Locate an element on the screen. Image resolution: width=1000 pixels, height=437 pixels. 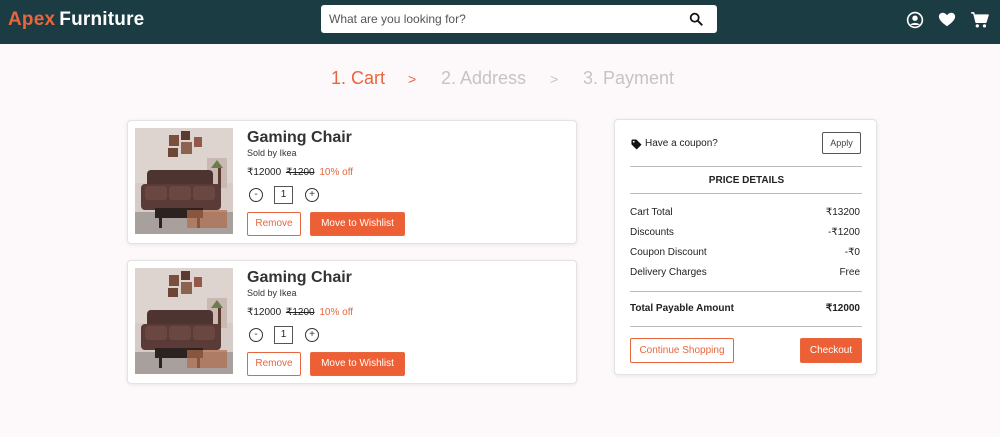
price-details-title: PRICE DETAILS is located at coordinates (746, 180).